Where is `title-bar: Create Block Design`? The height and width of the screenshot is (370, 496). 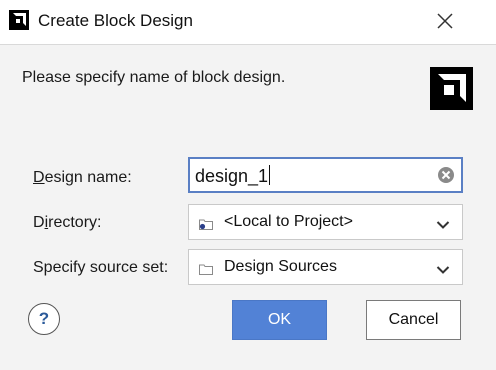 title-bar: Create Block Design is located at coordinates (248, 22).